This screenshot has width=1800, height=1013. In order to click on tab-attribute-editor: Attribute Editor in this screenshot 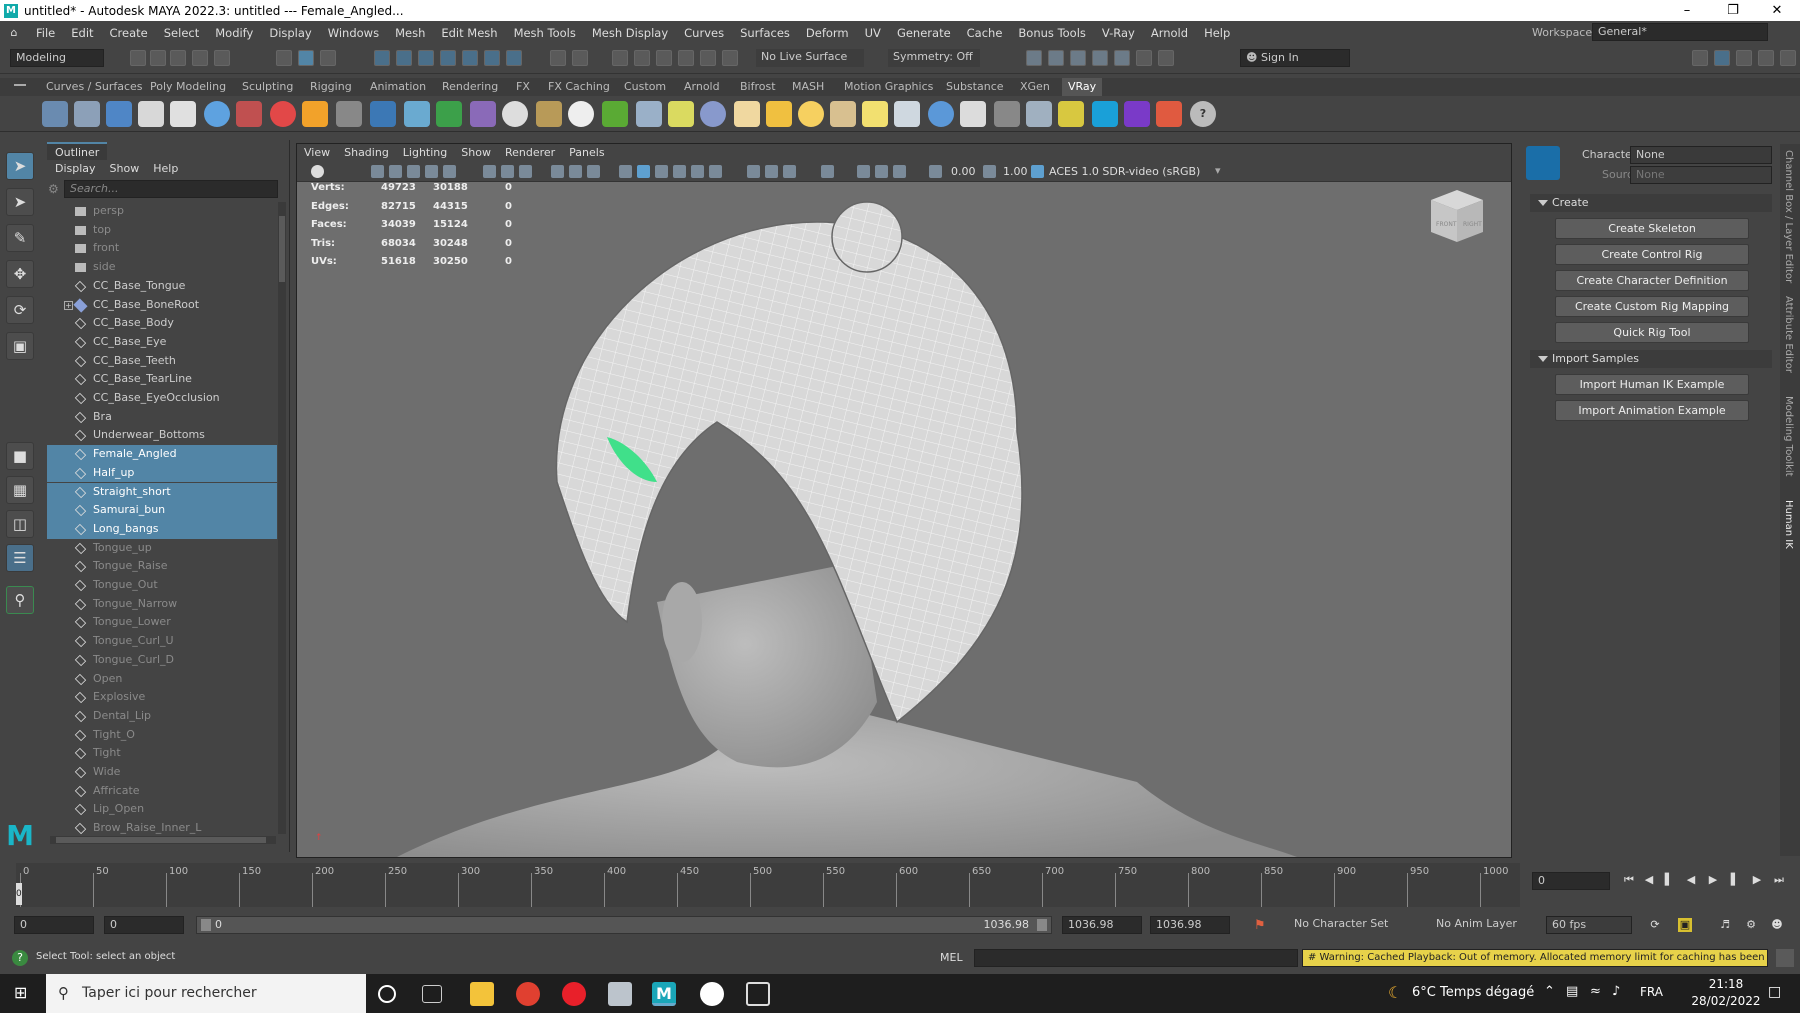, I will do `click(1788, 334)`.